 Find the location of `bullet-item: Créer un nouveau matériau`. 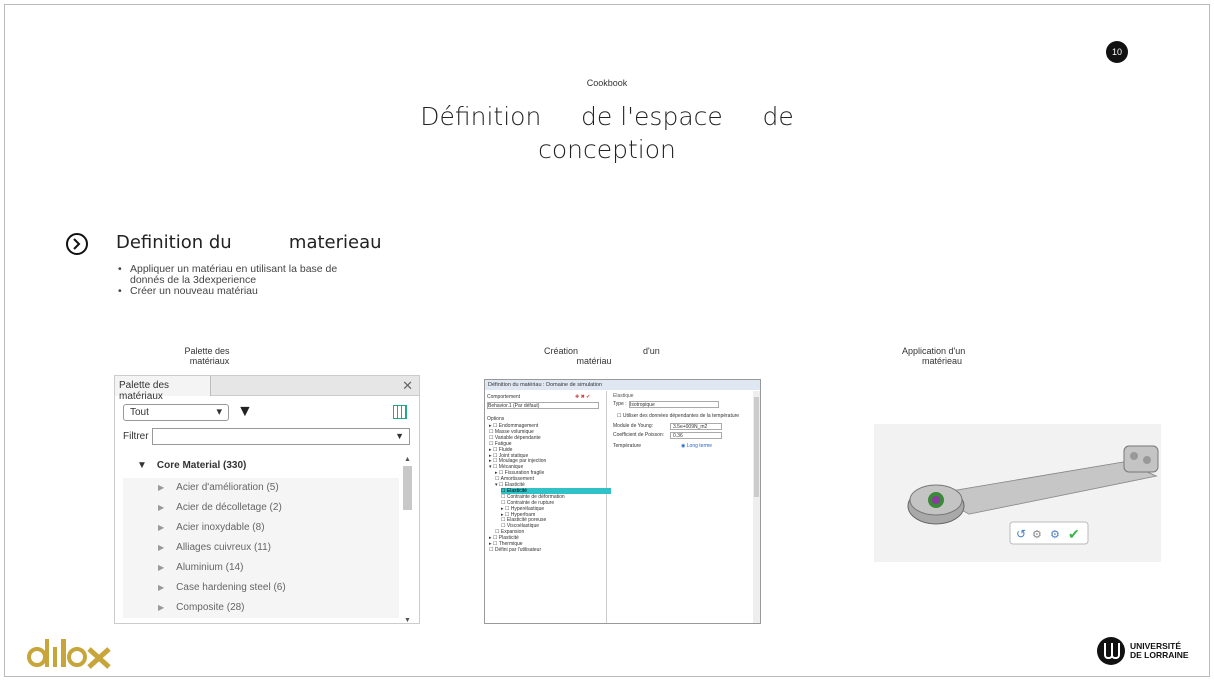

bullet-item: Créer un nouveau matériau is located at coordinates (227, 292).